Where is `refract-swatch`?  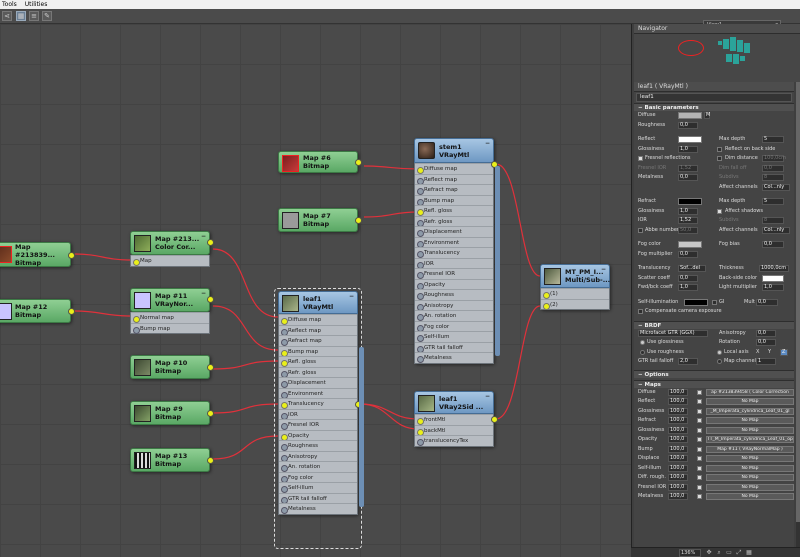
refract-swatch is located at coordinates (690, 201).